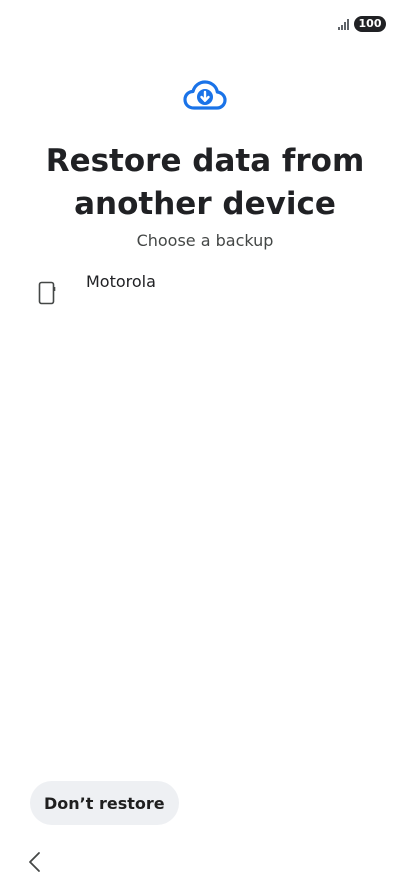 The image size is (410, 888). What do you see at coordinates (35, 862) in the screenshot?
I see `chevron-left-icon` at bounding box center [35, 862].